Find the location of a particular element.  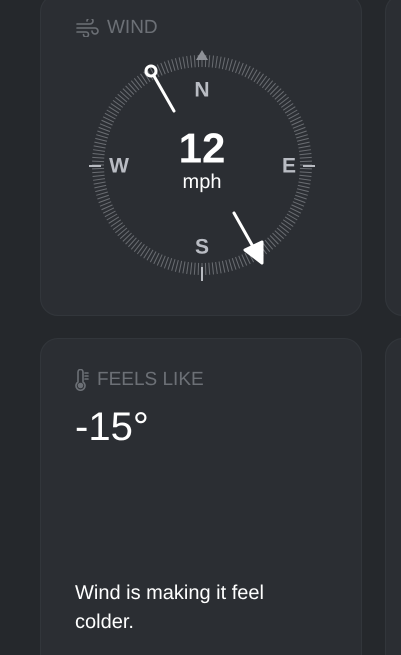

compass-direction: N is located at coordinates (202, 90).